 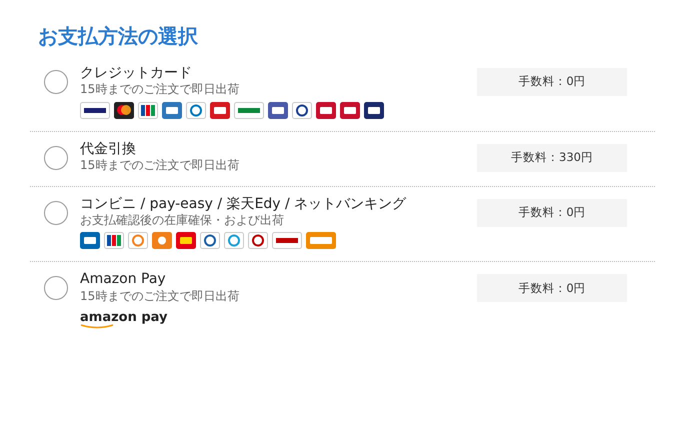 What do you see at coordinates (244, 203) in the screenshot?
I see `method-name: コンビニ / pay-easy / 楽天Edy / ネットバンキング` at bounding box center [244, 203].